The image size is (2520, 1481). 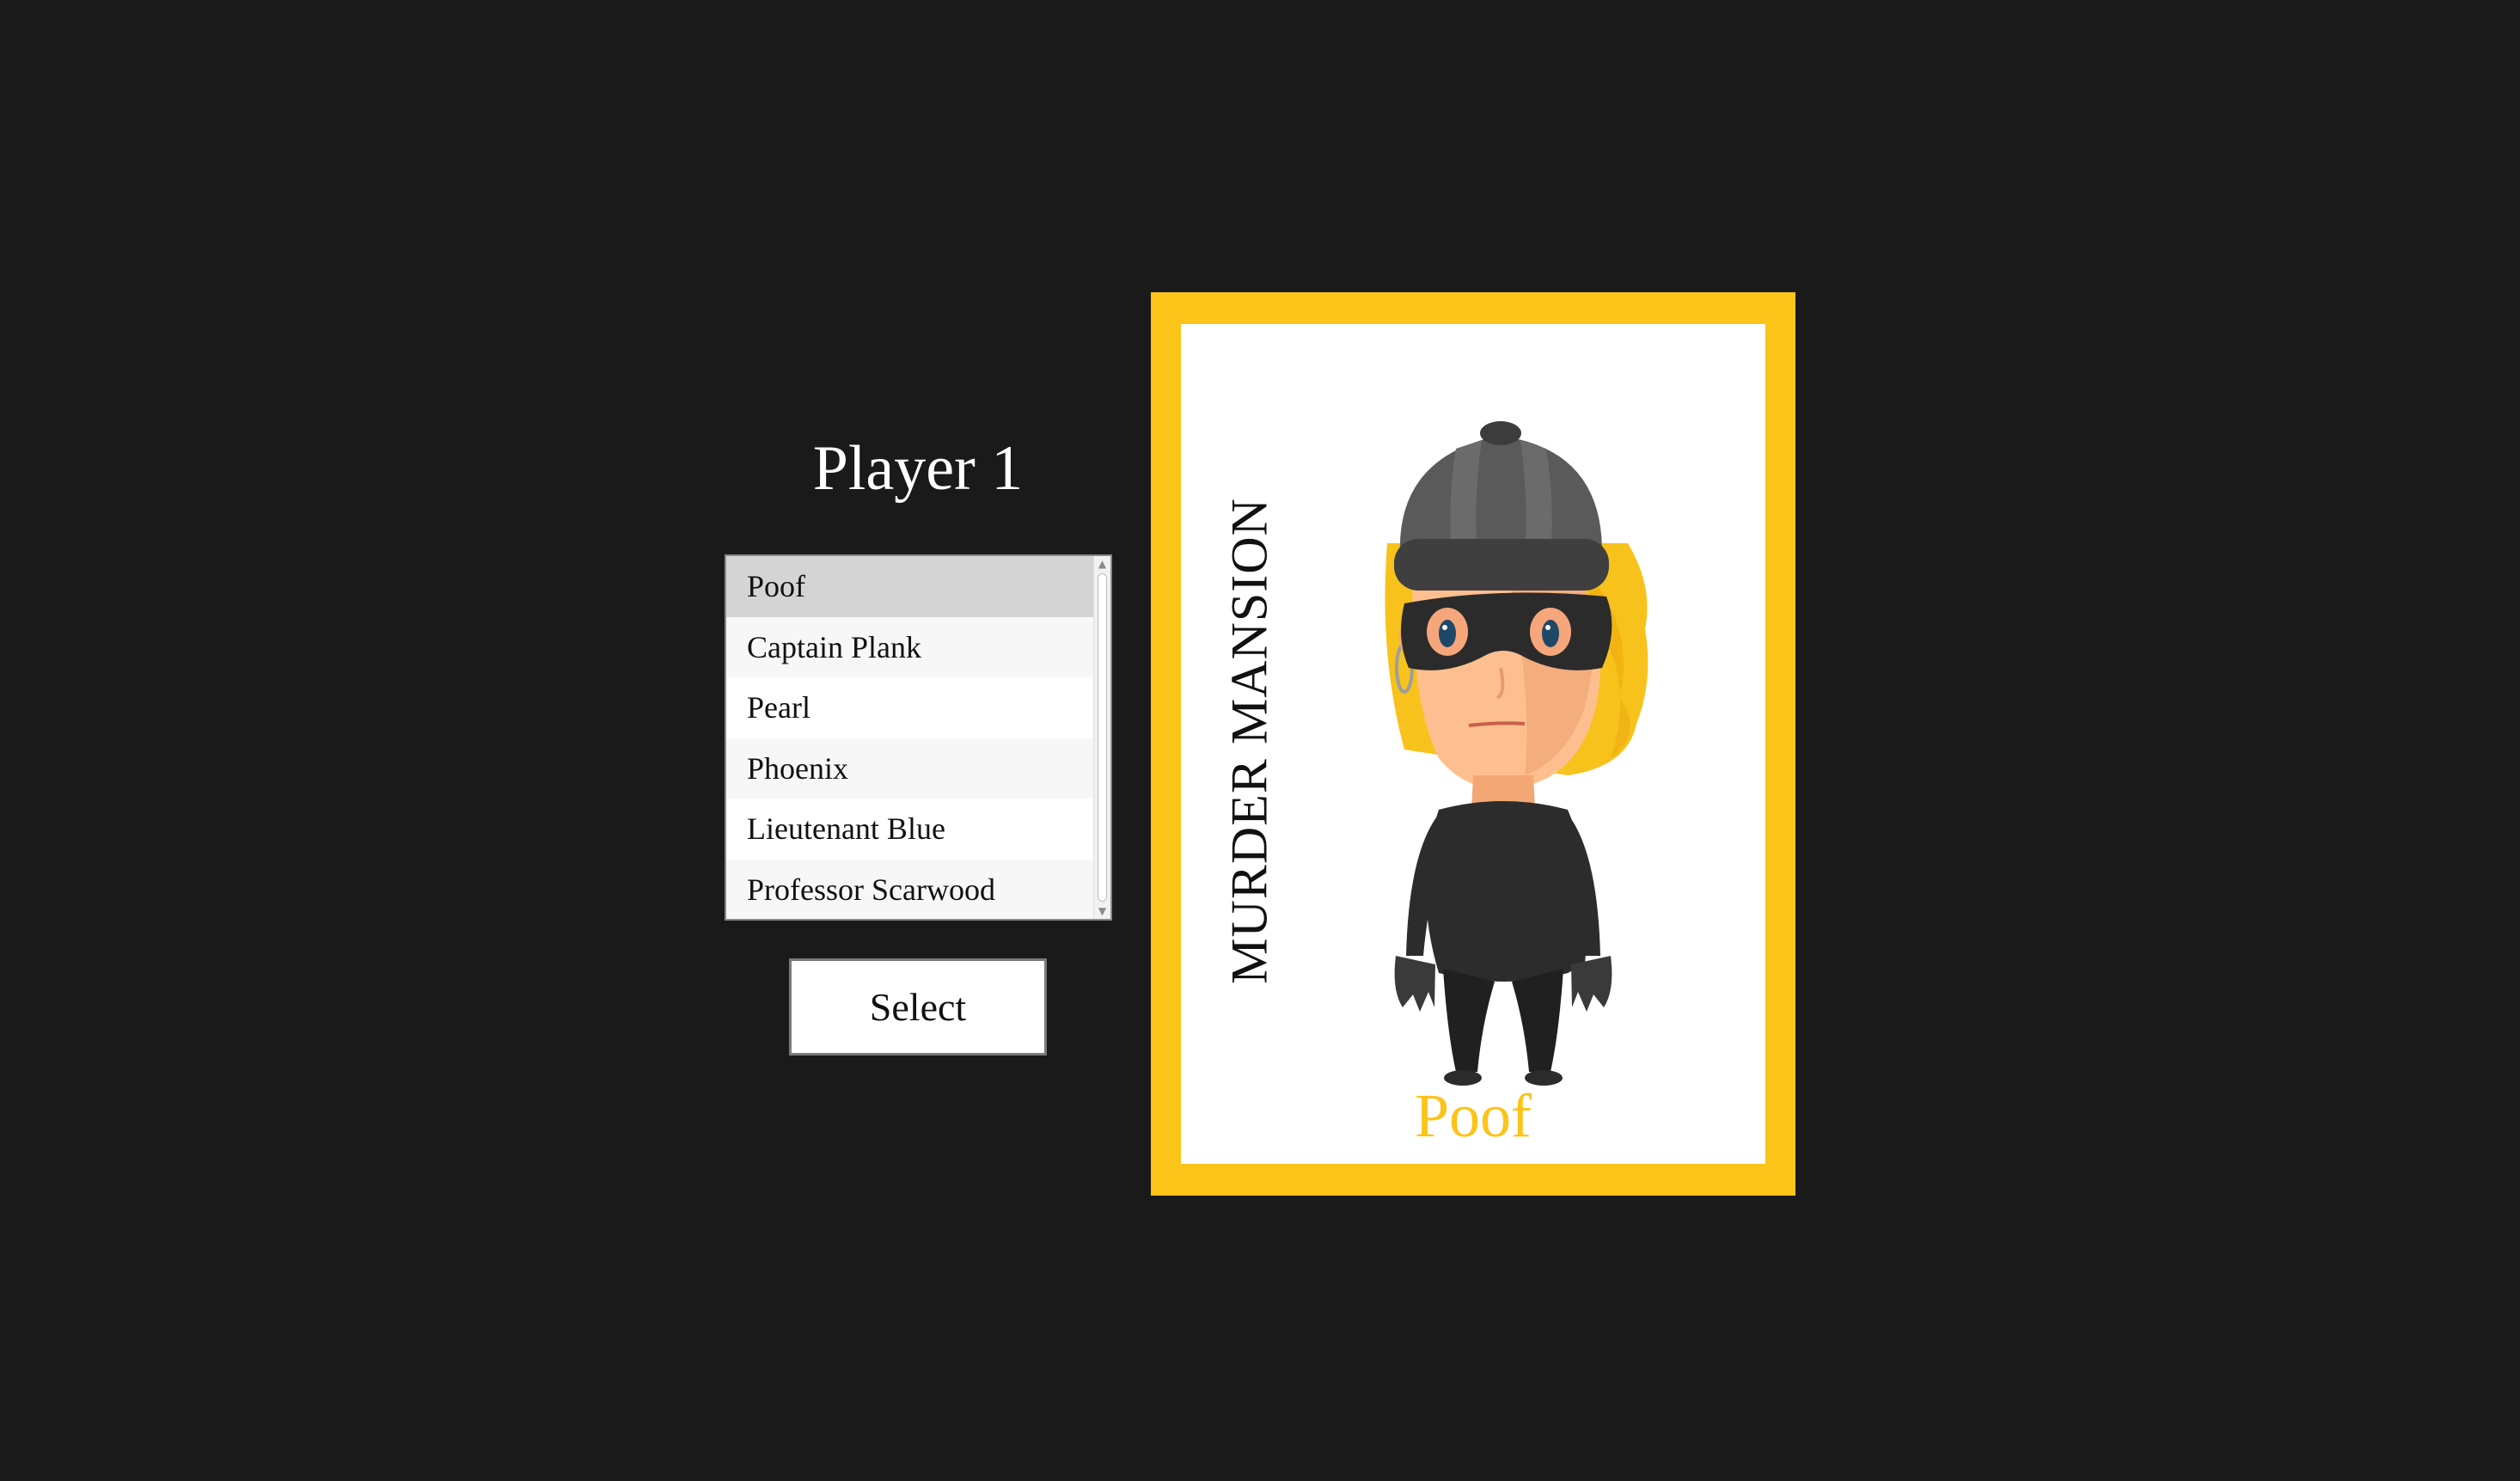 I want to click on character-option-pearl: Pearl, so click(x=910, y=707).